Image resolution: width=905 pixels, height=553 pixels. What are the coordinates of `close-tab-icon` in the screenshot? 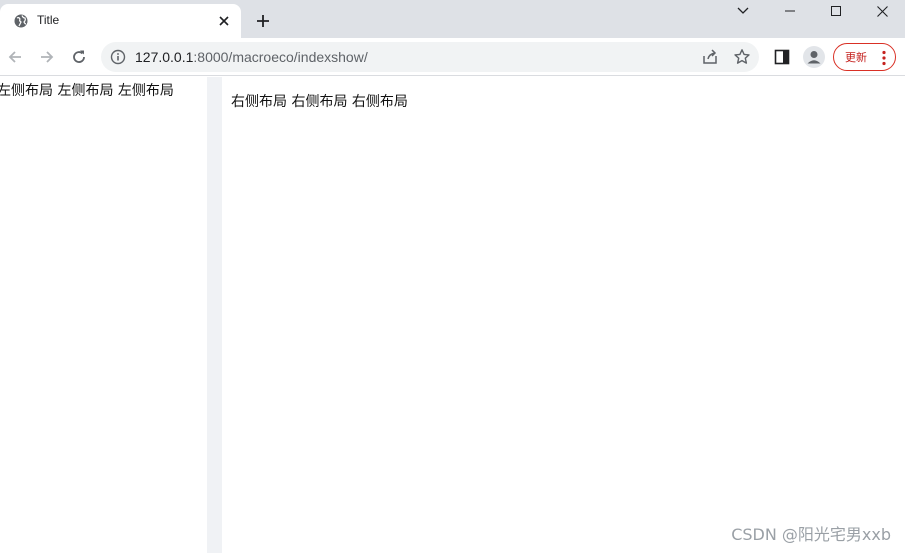 It's located at (224, 21).